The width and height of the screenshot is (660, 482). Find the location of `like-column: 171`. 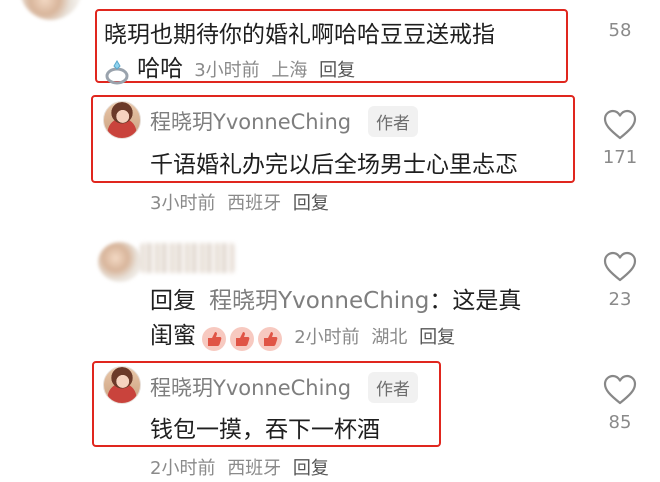

like-column: 171 is located at coordinates (620, 138).